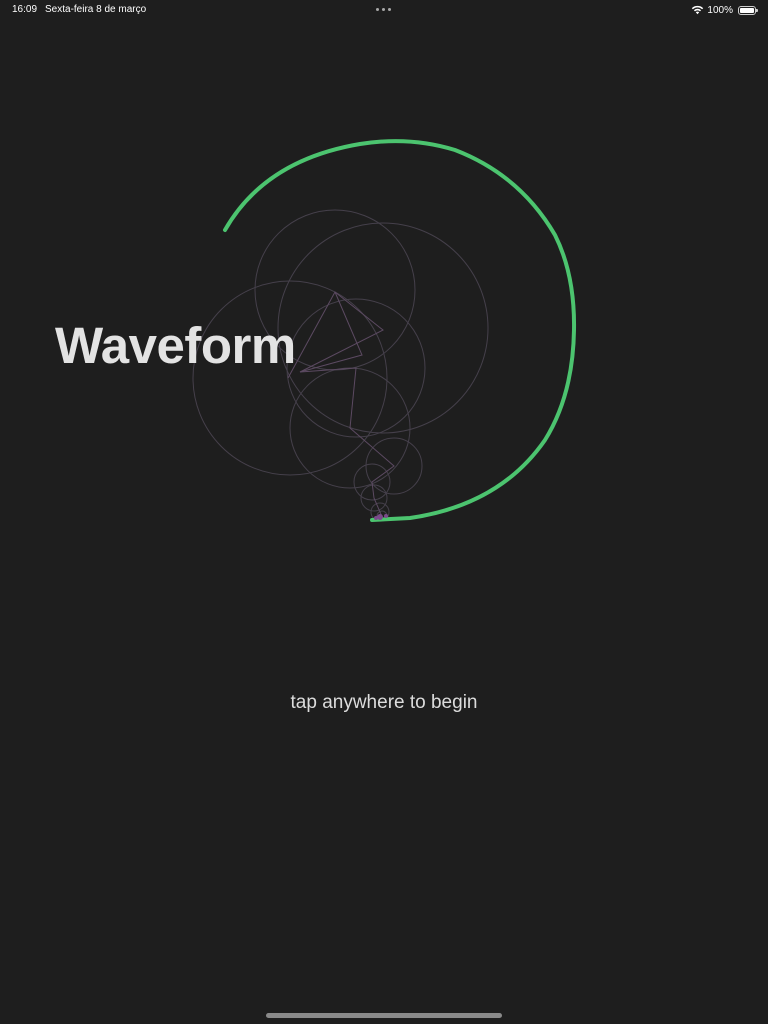  What do you see at coordinates (384, 1015) in the screenshot?
I see `home-indicator` at bounding box center [384, 1015].